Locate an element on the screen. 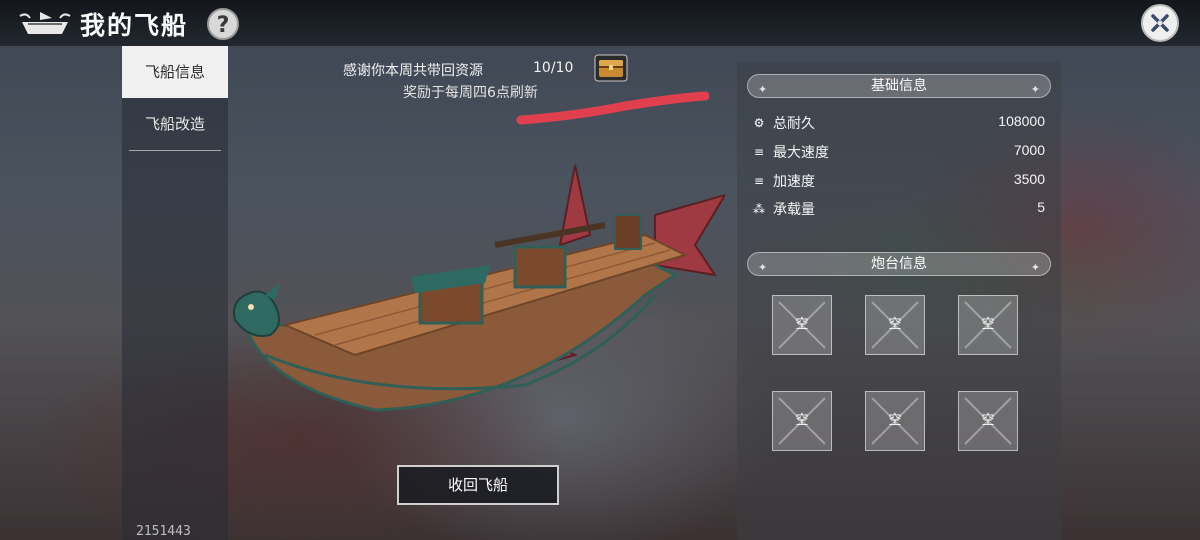 This screenshot has width=1200, height=540. gear-icon: ⚙ is located at coordinates (759, 123).